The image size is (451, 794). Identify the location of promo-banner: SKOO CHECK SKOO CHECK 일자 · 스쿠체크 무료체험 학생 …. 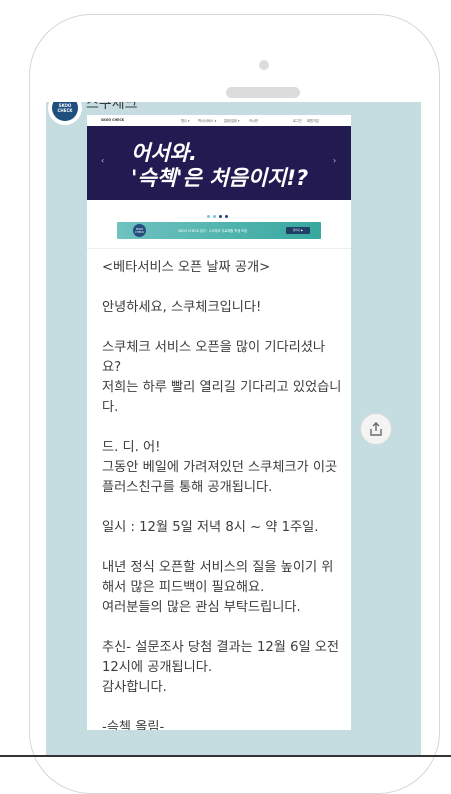
(219, 230).